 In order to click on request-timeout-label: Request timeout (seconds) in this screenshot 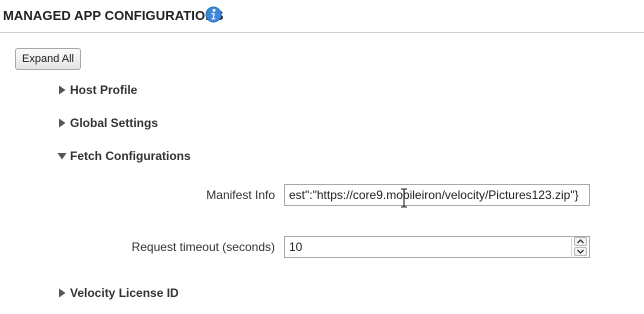, I will do `click(203, 247)`.